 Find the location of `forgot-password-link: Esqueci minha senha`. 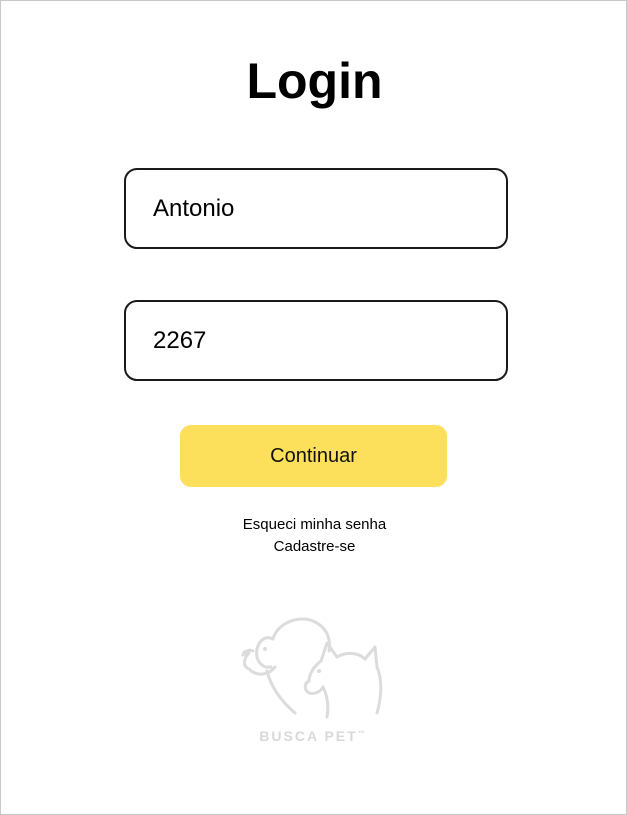

forgot-password-link: Esqueci minha senha is located at coordinates (314, 525).